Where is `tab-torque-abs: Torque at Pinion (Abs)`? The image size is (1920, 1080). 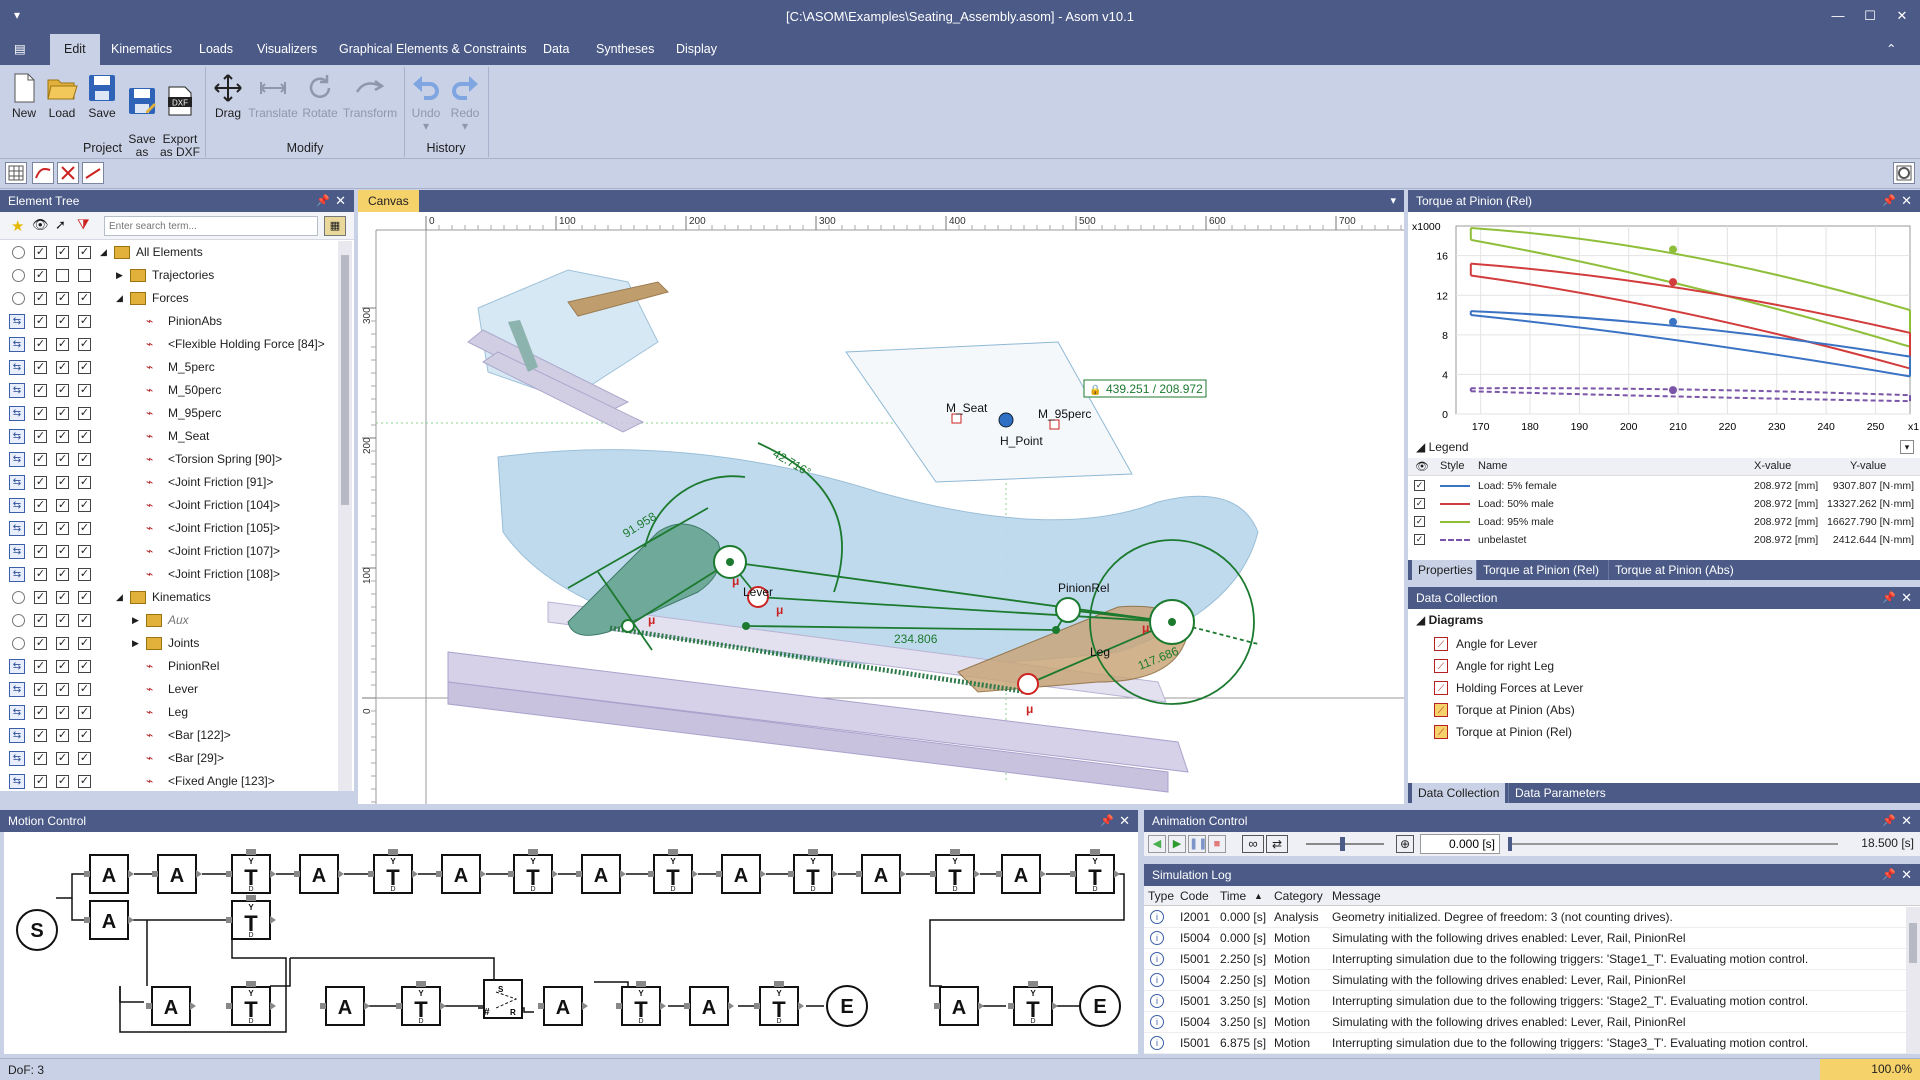 tab-torque-abs: Torque at Pinion (Abs) is located at coordinates (1674, 570).